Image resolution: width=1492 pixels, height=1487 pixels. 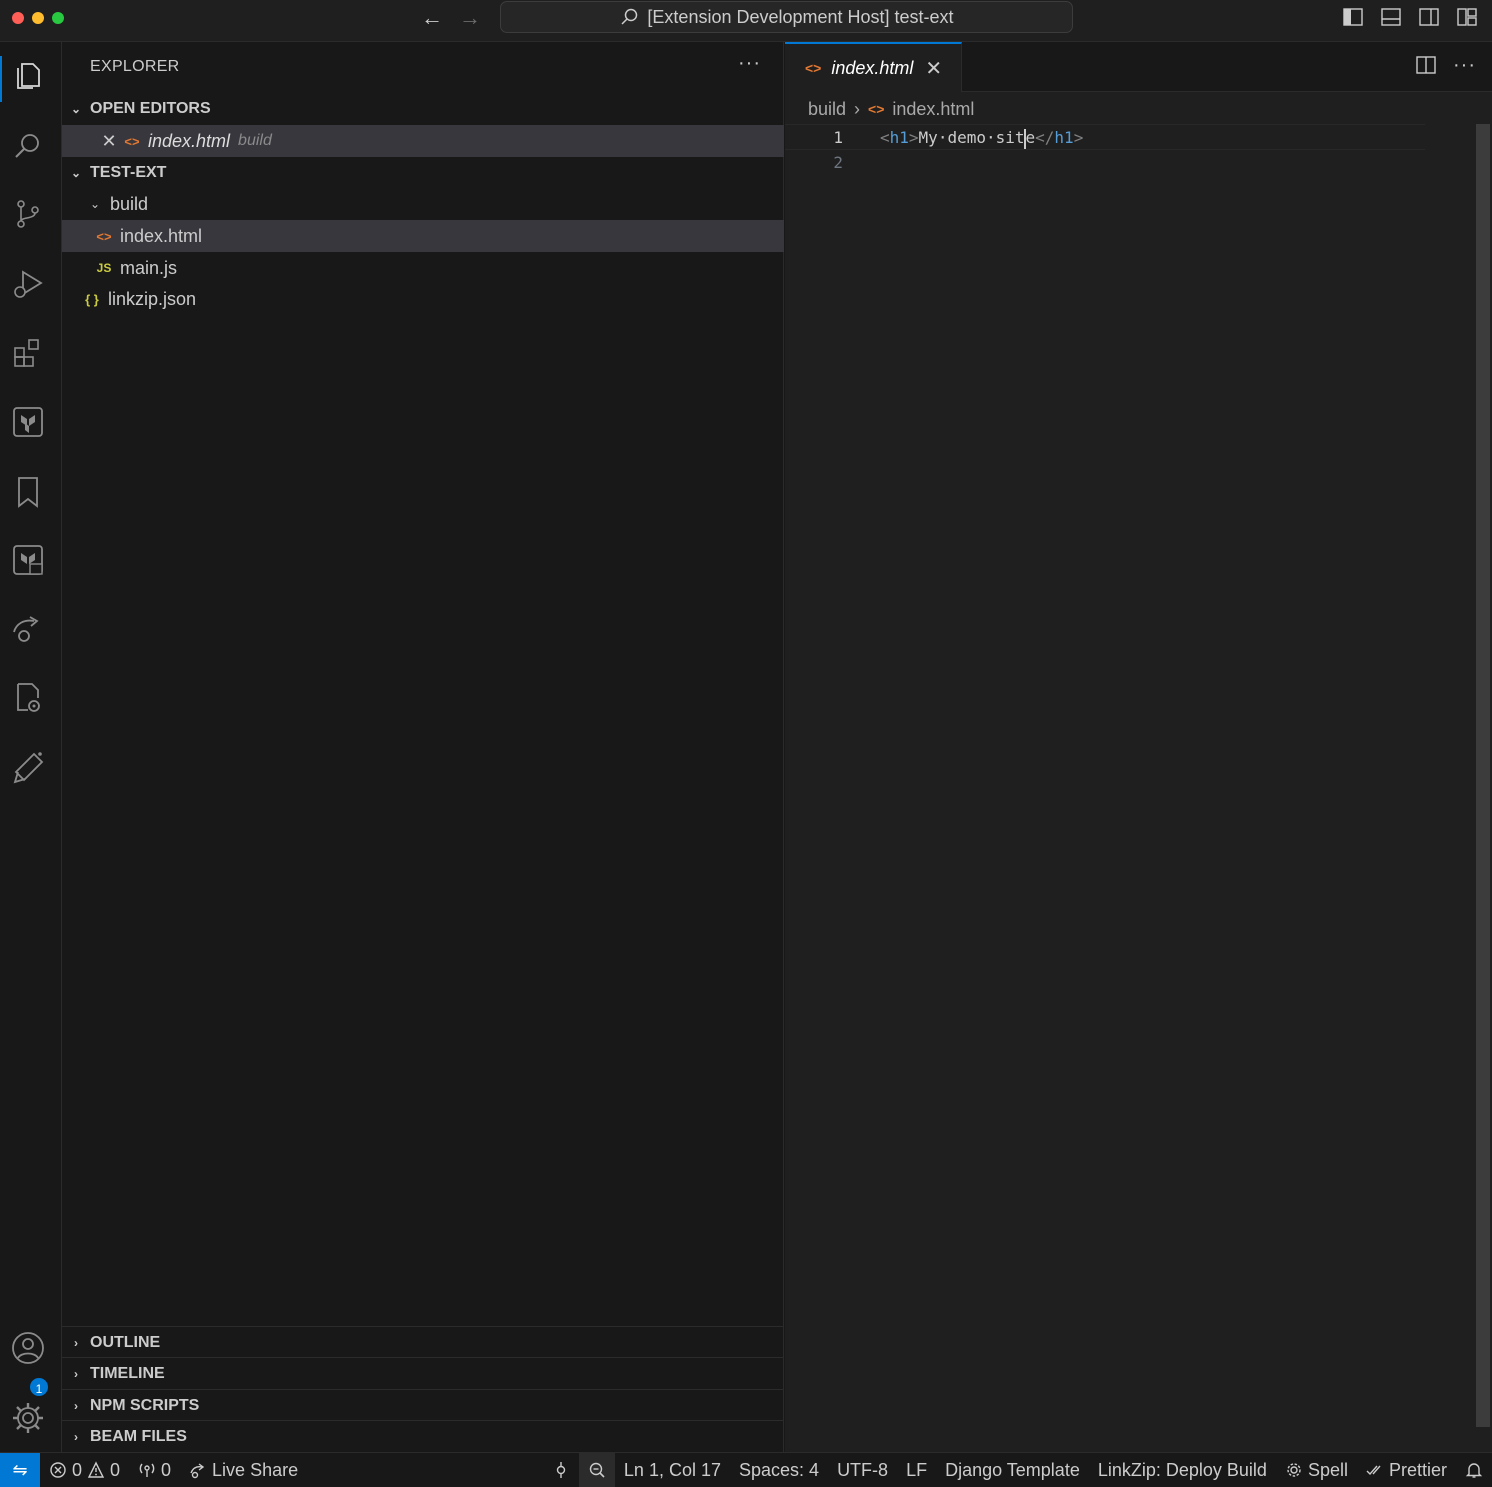 I want to click on broadcast-icon, so click(x=147, y=1470).